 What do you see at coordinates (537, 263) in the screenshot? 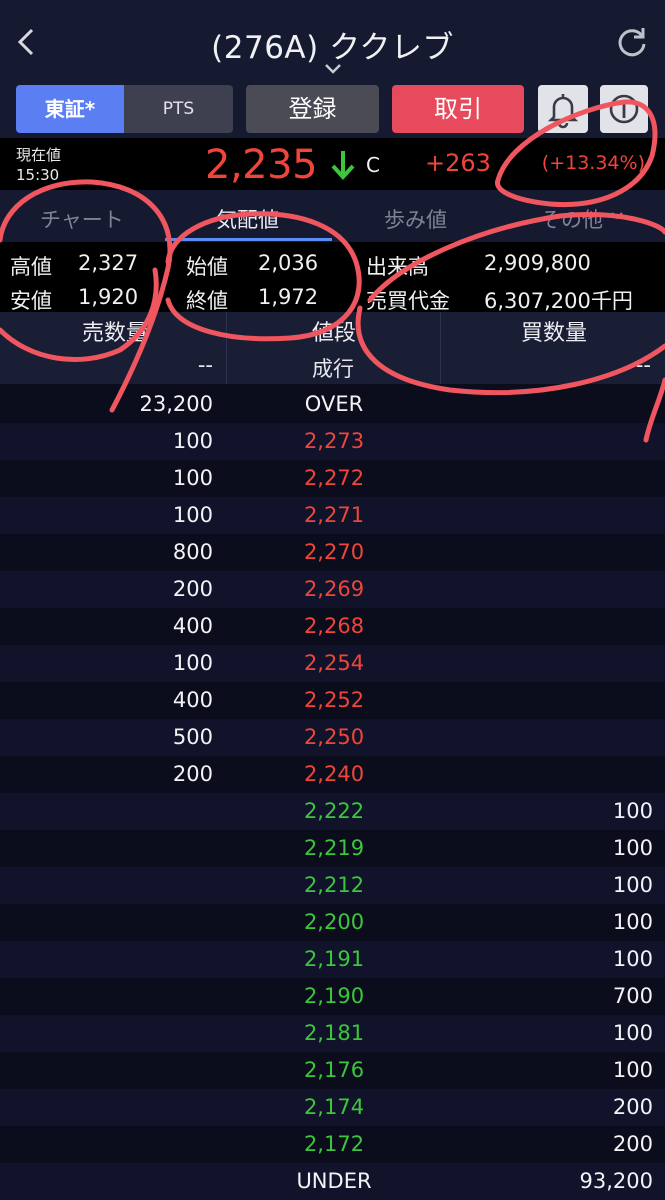
I see `stat-volume-value: 2,909,800` at bounding box center [537, 263].